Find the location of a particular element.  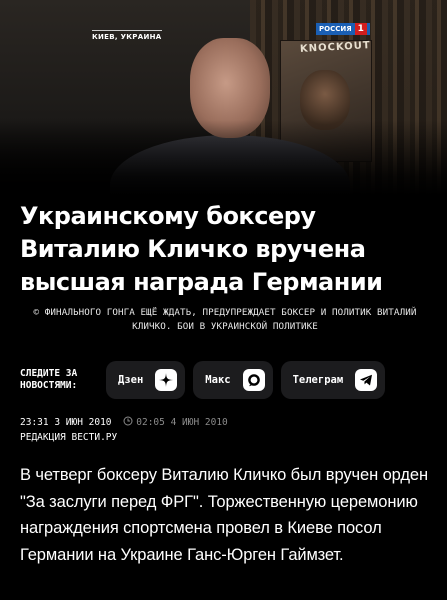

updated-date-wrap: 02:05 4 ИЮН 2010 is located at coordinates (175, 422).